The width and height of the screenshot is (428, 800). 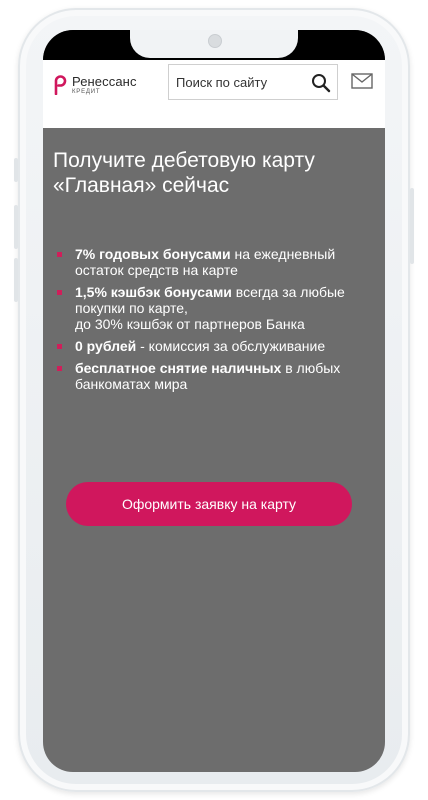 I want to click on benefit-highlight: 1,5% кэшбэк бонусами, so click(x=153, y=292).